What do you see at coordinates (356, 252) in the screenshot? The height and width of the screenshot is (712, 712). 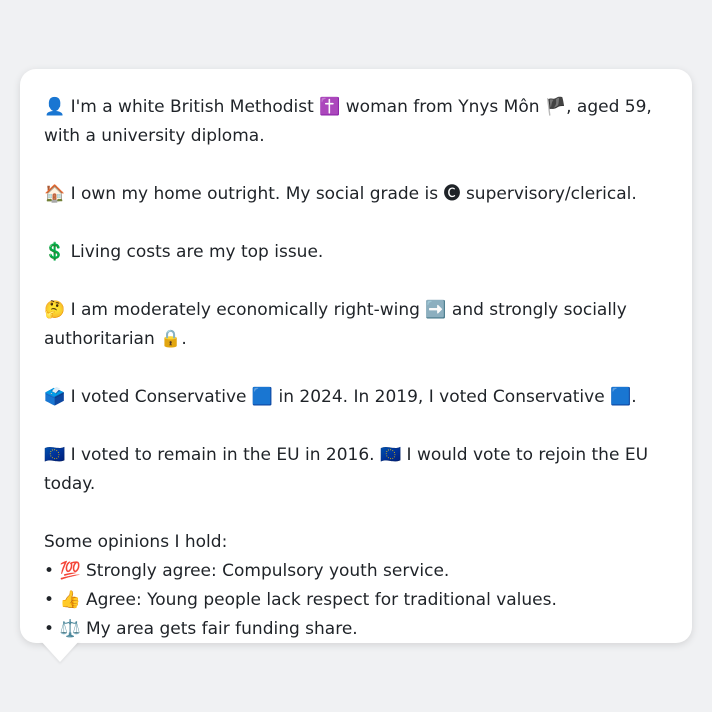 I see `issue-line: 💲 Living costs are my top issue.` at bounding box center [356, 252].